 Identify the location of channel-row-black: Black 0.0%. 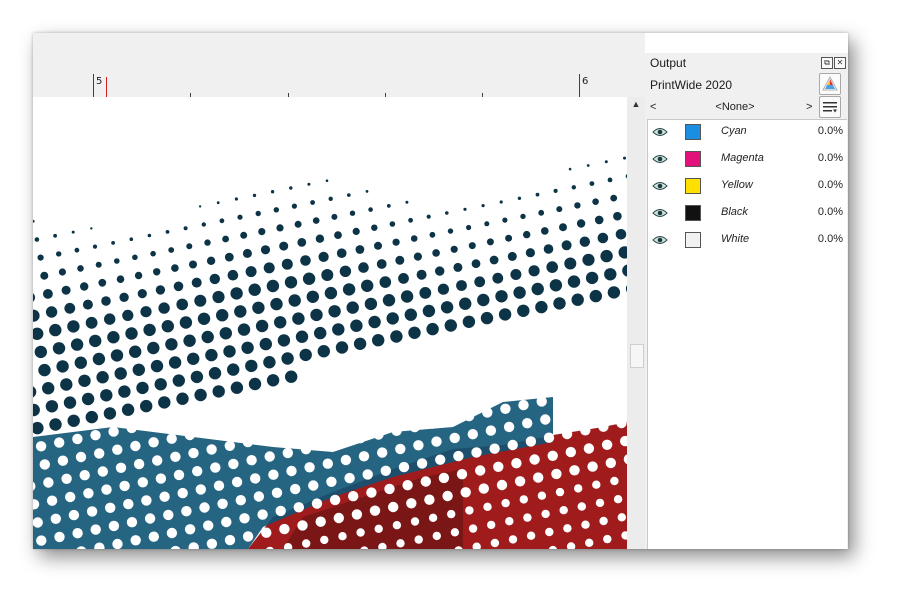
(747, 214).